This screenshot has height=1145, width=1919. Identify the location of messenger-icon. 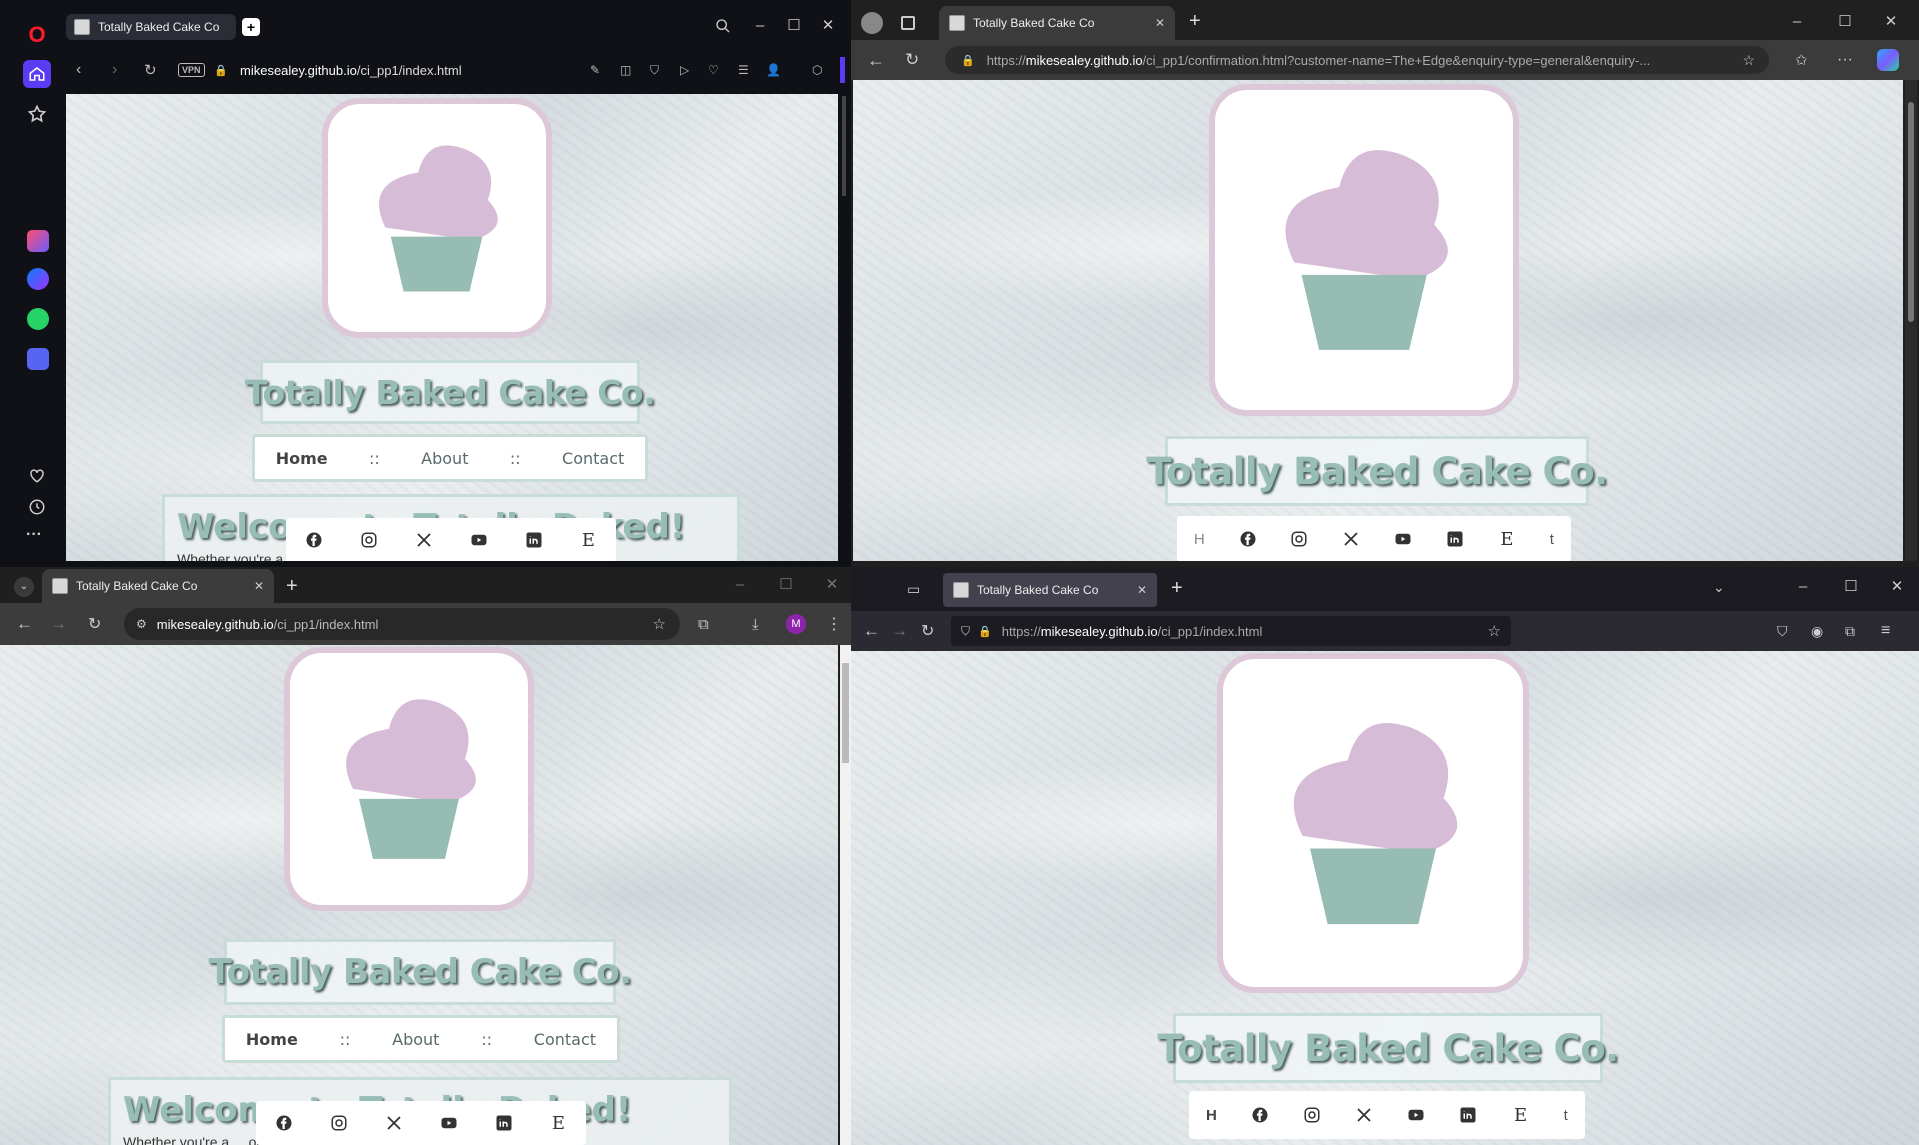
(38, 279).